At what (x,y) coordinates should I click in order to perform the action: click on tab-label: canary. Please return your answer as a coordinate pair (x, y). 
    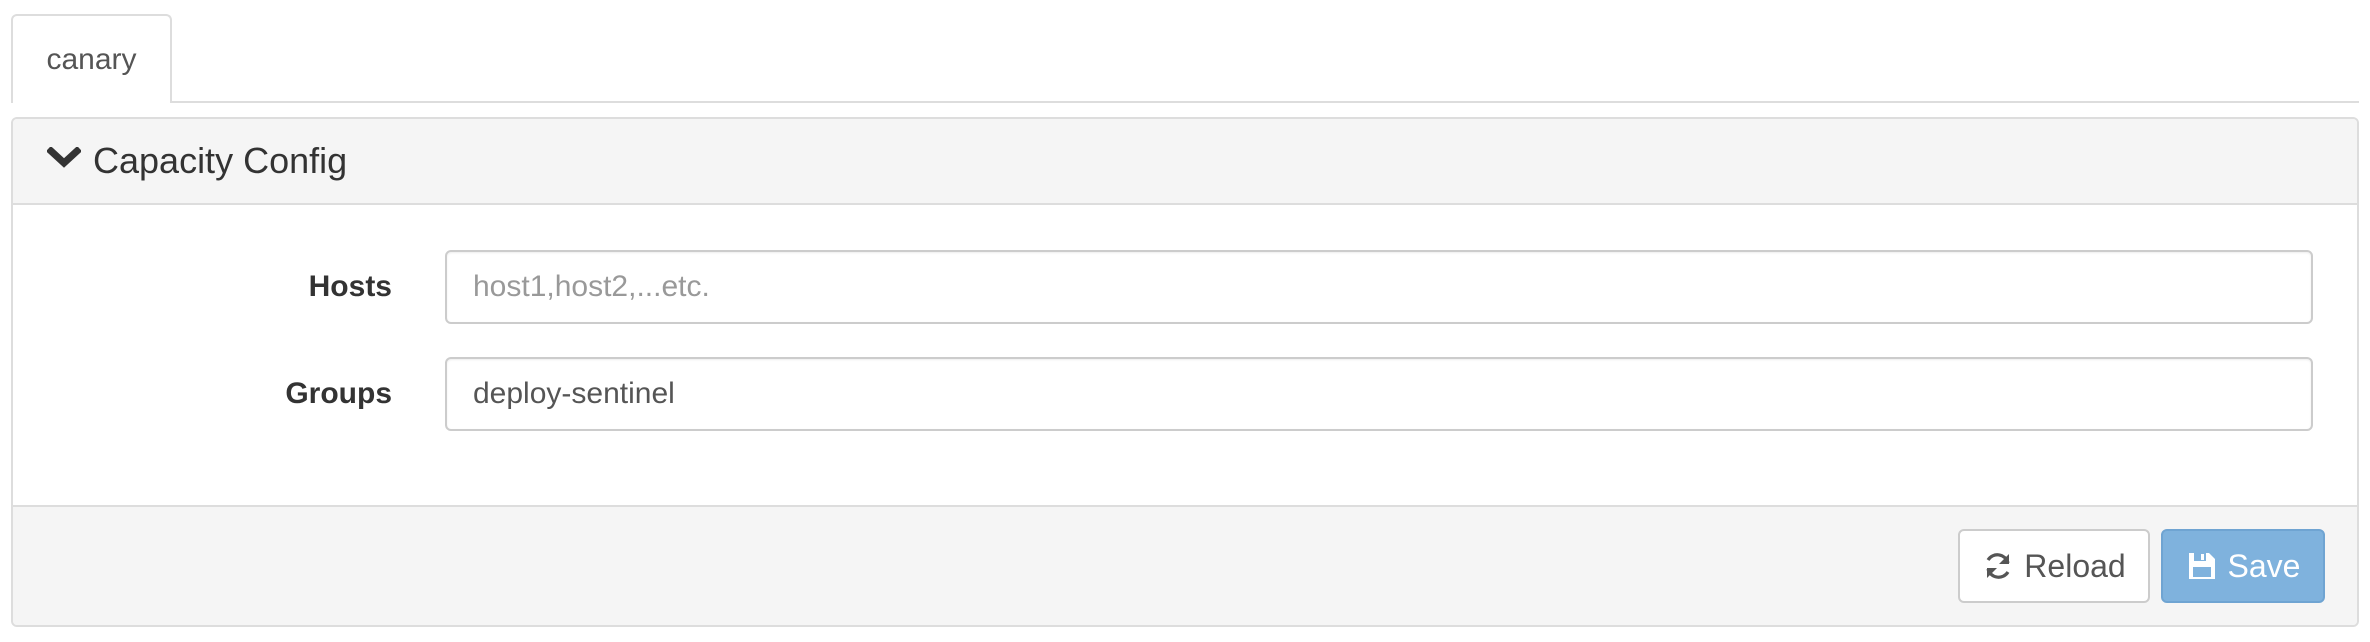
    Looking at the image, I should click on (91, 59).